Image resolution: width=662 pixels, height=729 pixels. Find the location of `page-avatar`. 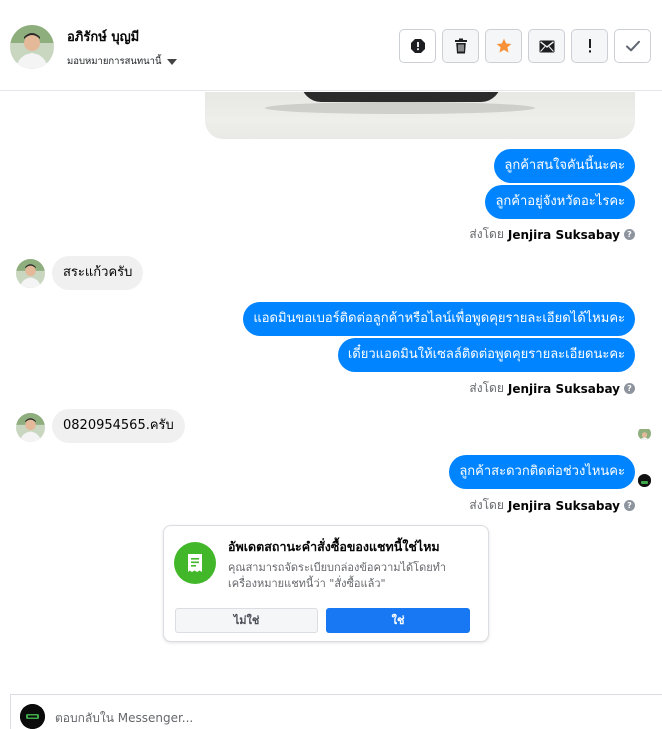

page-avatar is located at coordinates (32, 716).